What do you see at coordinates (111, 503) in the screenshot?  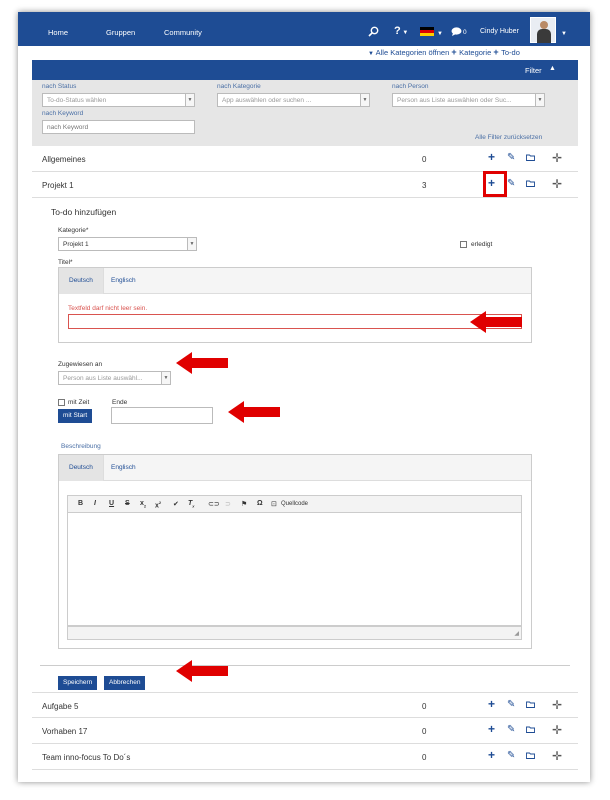 I see `underline-icon: U` at bounding box center [111, 503].